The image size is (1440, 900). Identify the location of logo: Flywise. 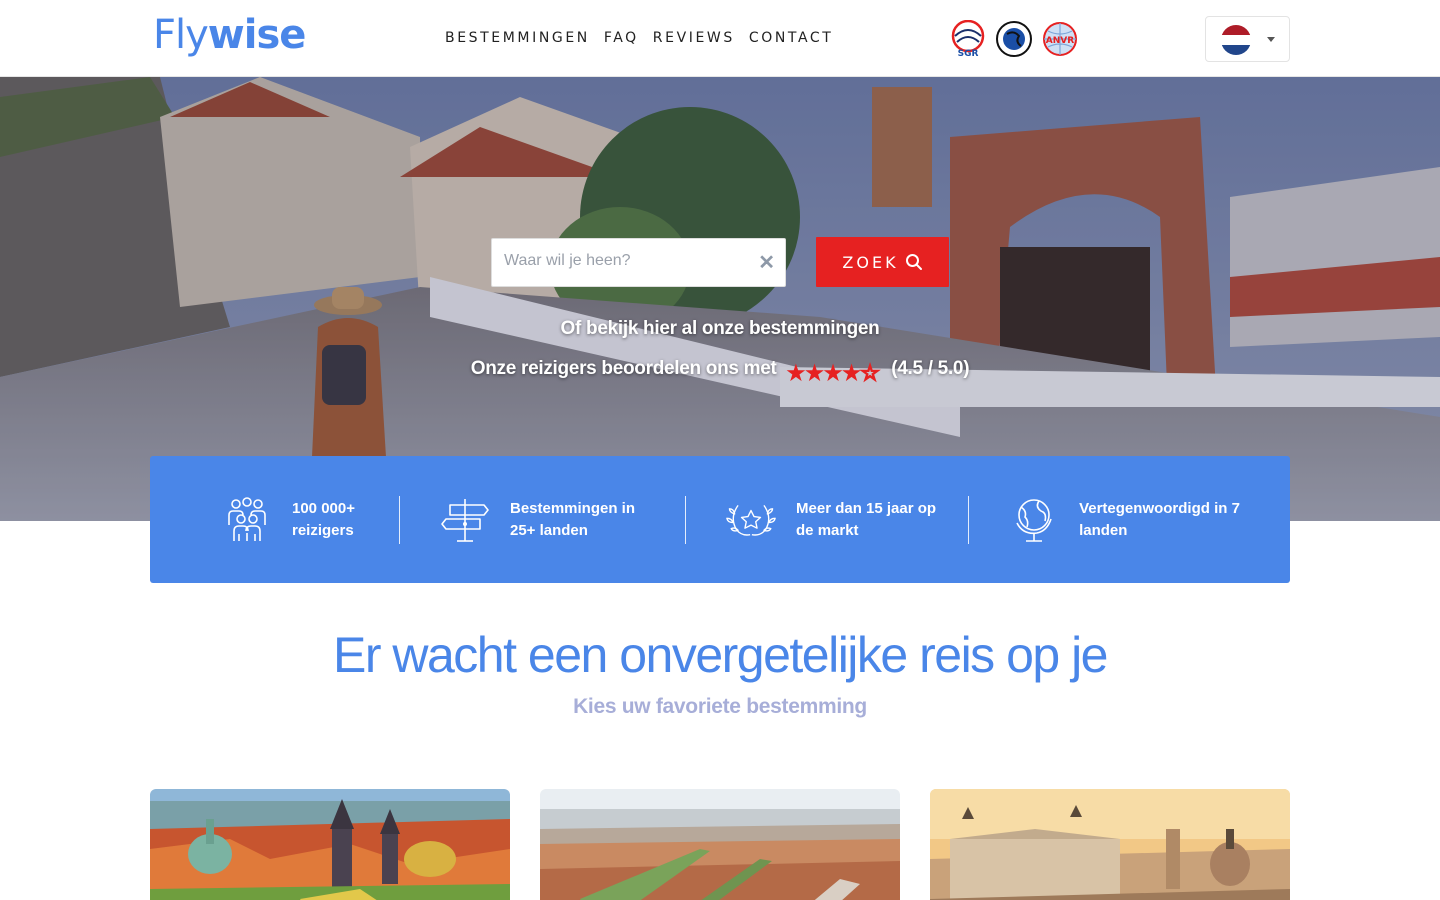
(230, 35).